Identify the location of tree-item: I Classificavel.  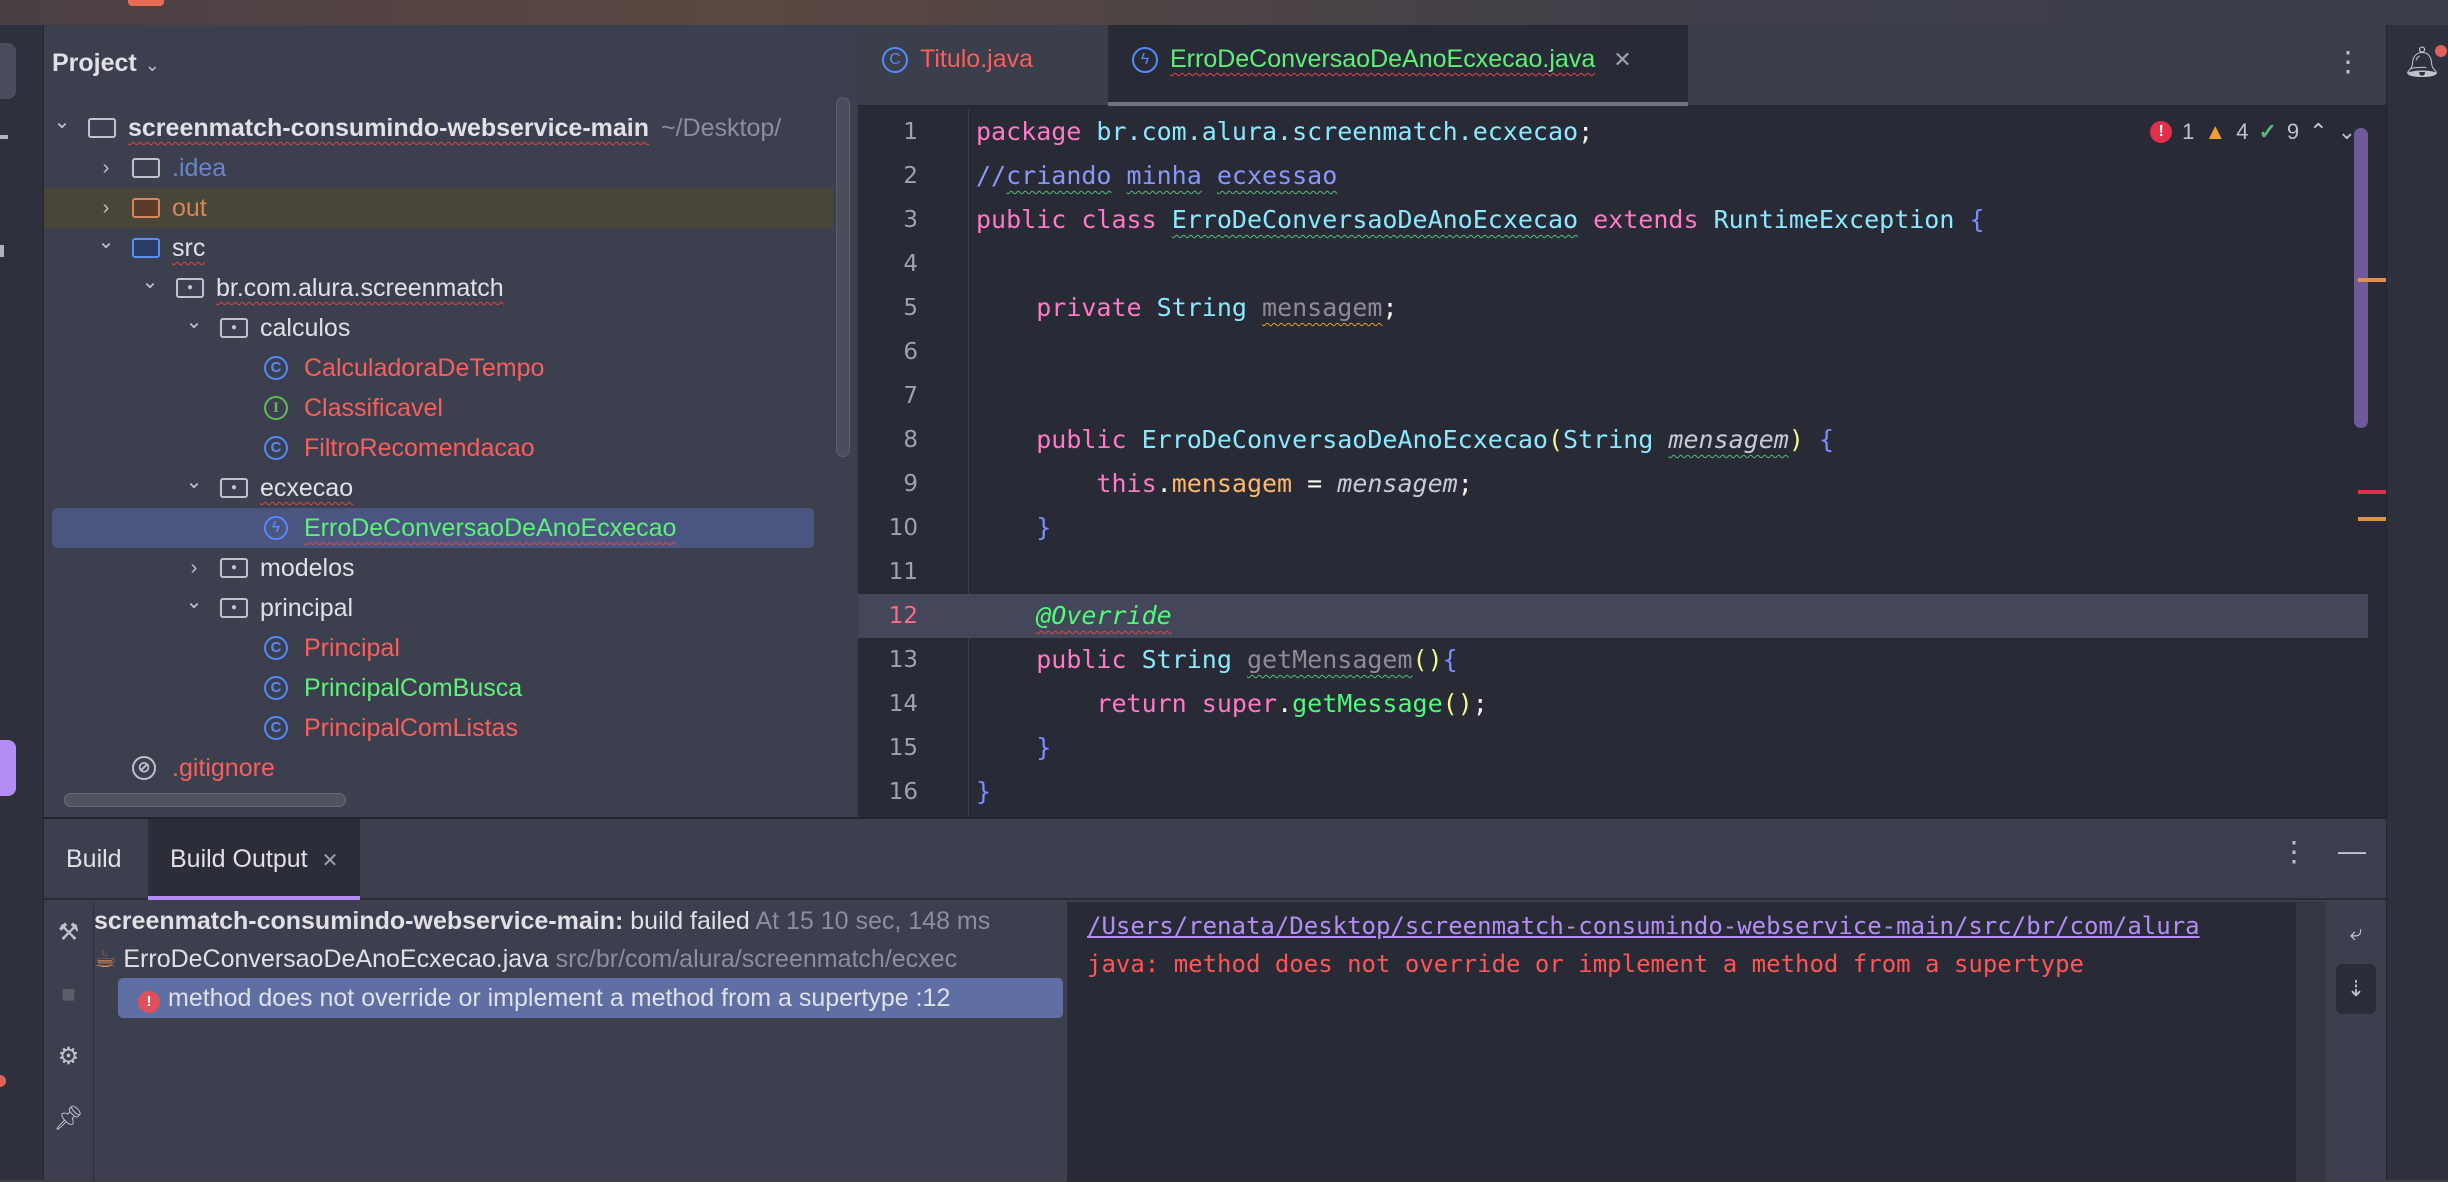
(439, 408).